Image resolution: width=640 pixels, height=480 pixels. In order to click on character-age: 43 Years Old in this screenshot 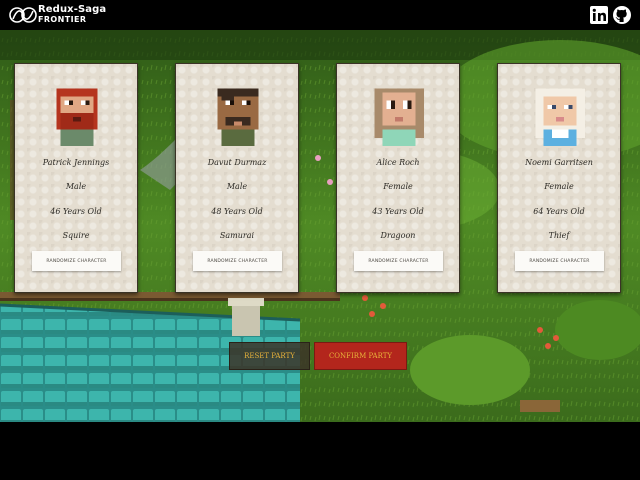, I will do `click(398, 211)`.